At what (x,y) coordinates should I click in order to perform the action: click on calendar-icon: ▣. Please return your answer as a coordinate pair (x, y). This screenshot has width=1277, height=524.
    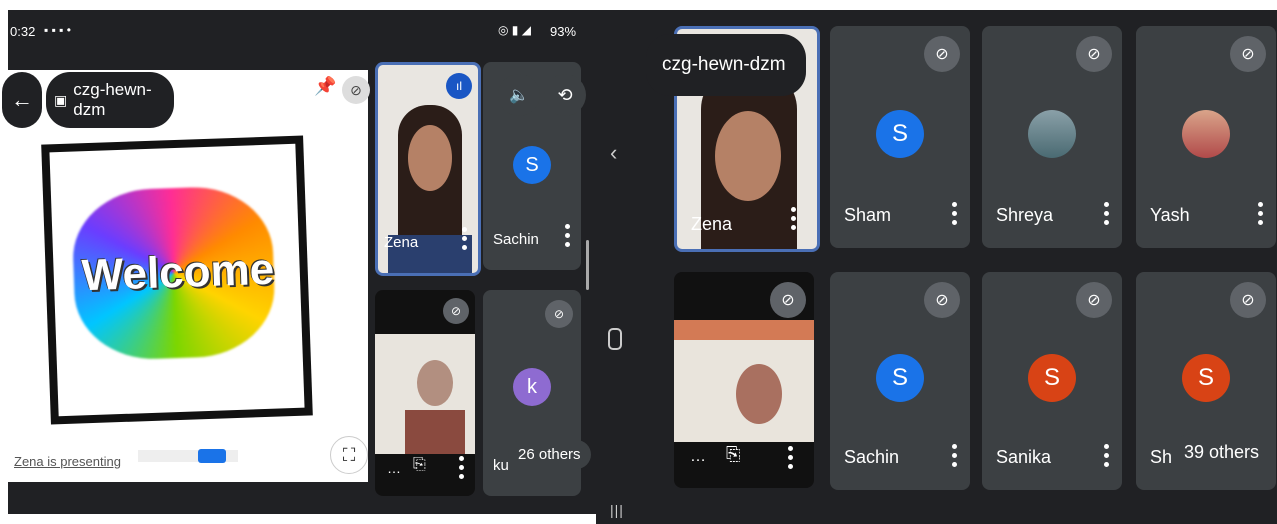
    Looking at the image, I should click on (61, 99).